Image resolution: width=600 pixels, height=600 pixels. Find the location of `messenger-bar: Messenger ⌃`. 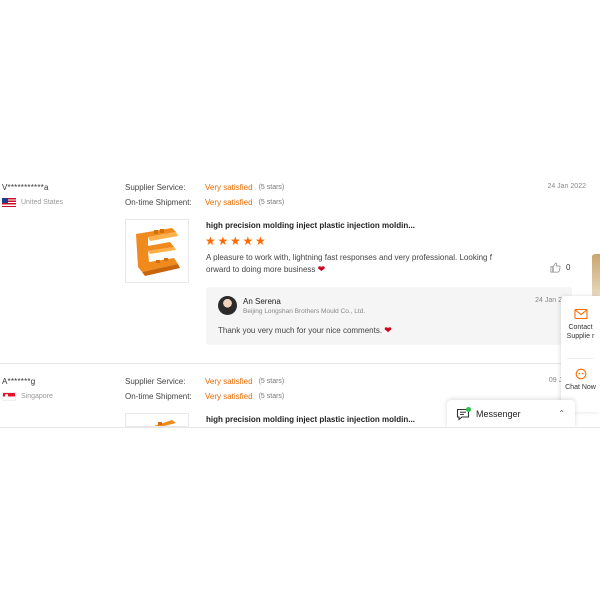

messenger-bar: Messenger ⌃ is located at coordinates (511, 413).